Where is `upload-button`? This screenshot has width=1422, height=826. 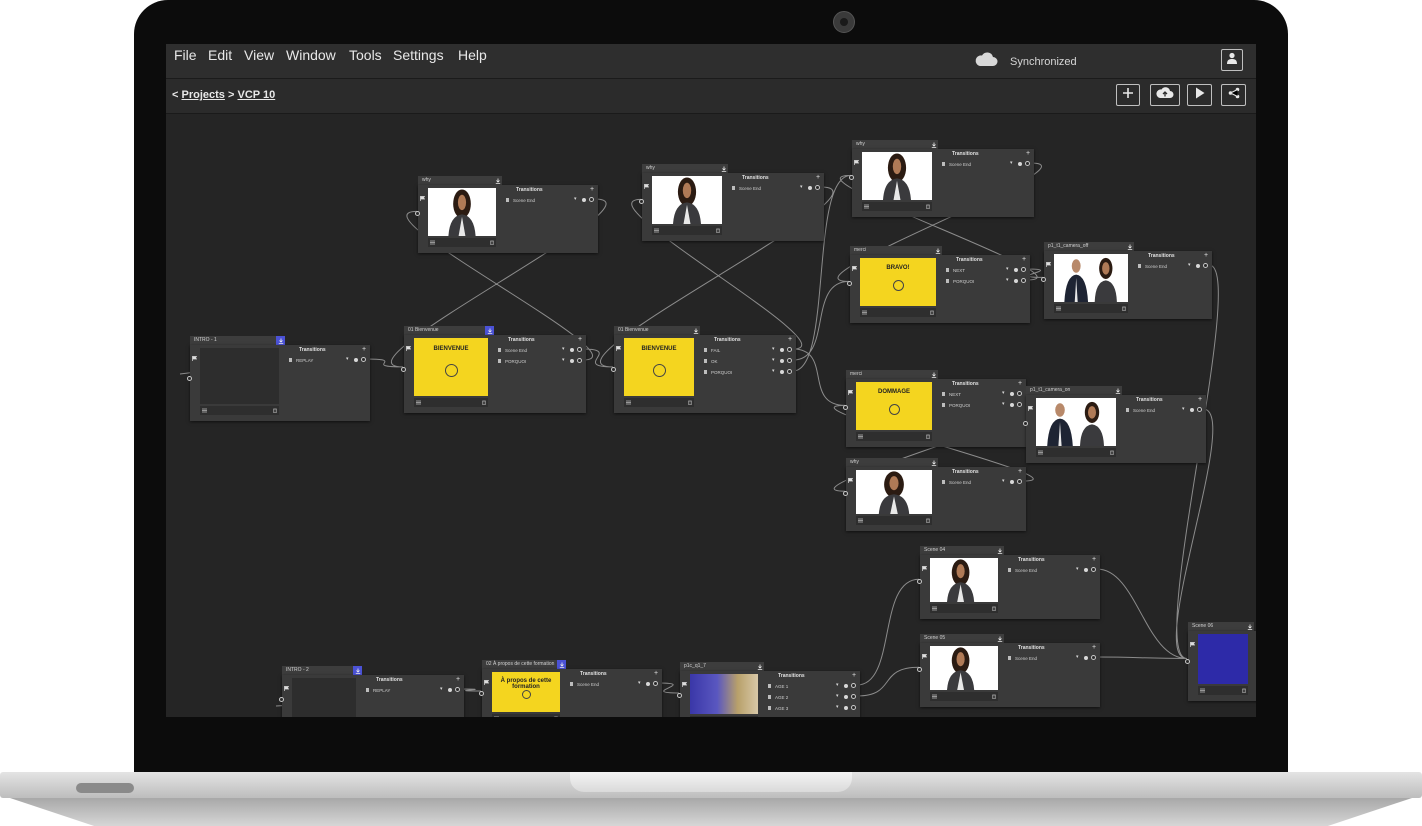 upload-button is located at coordinates (1165, 95).